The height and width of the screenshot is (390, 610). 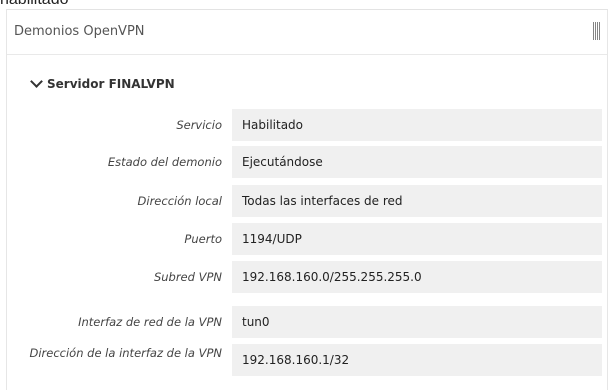 What do you see at coordinates (36, 81) in the screenshot?
I see `chevron-down-icon` at bounding box center [36, 81].